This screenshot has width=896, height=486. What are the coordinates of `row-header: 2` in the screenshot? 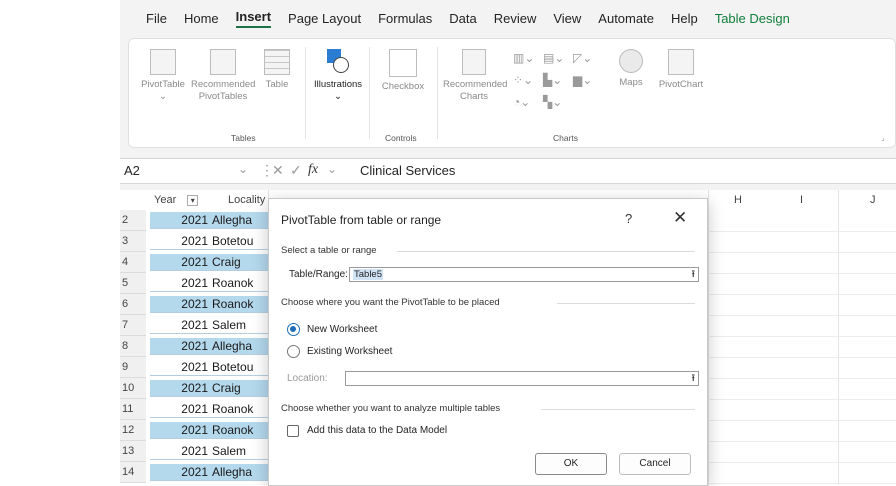 It's located at (133, 220).